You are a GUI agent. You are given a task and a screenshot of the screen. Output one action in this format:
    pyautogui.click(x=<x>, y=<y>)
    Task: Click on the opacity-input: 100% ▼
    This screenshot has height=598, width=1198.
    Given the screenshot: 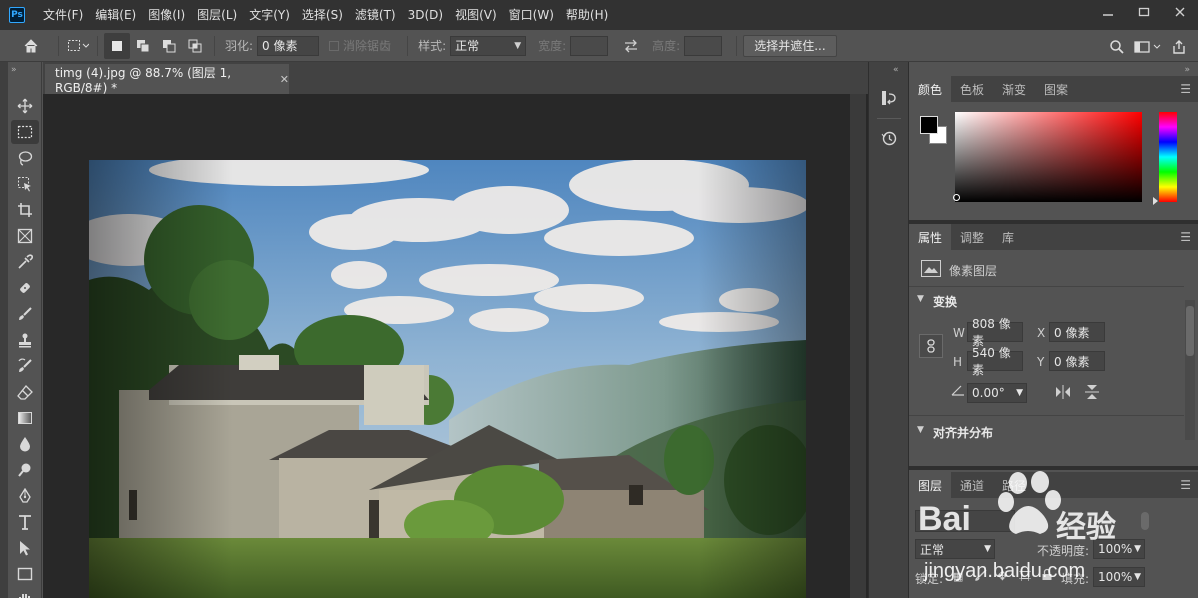 What is the action you would take?
    pyautogui.click(x=1119, y=549)
    